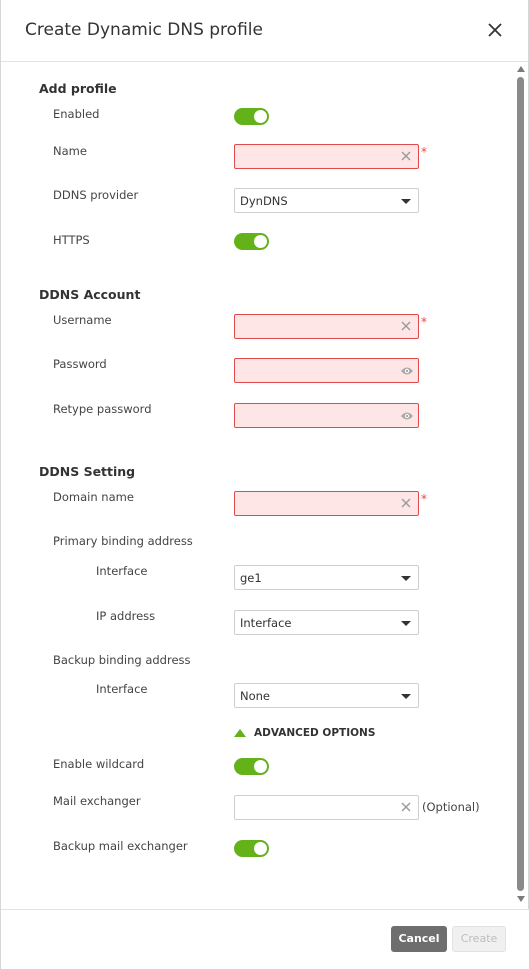  Describe the element at coordinates (521, 899) in the screenshot. I see `scroll-down-arrow-icon` at that location.